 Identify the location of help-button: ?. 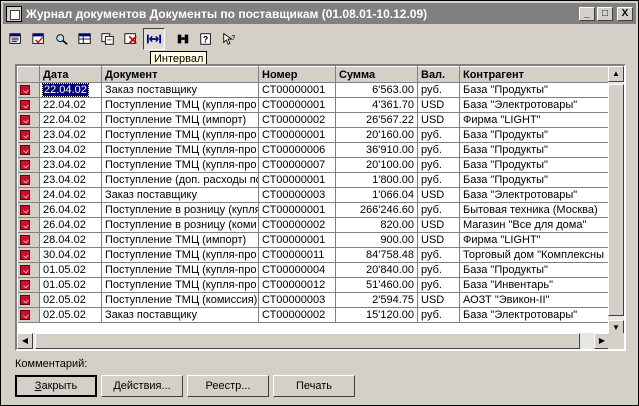
(206, 39).